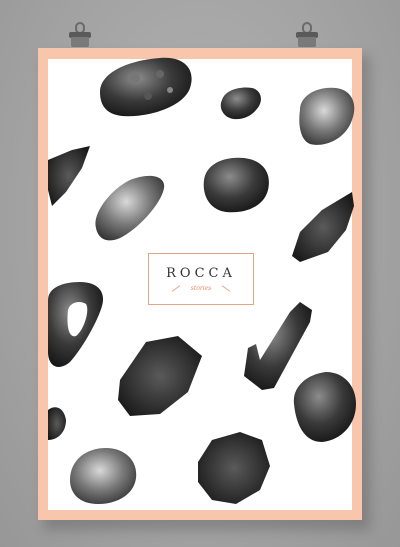 The image size is (400, 547). What do you see at coordinates (201, 288) in the screenshot?
I see `poster-subtitle: stories` at bounding box center [201, 288].